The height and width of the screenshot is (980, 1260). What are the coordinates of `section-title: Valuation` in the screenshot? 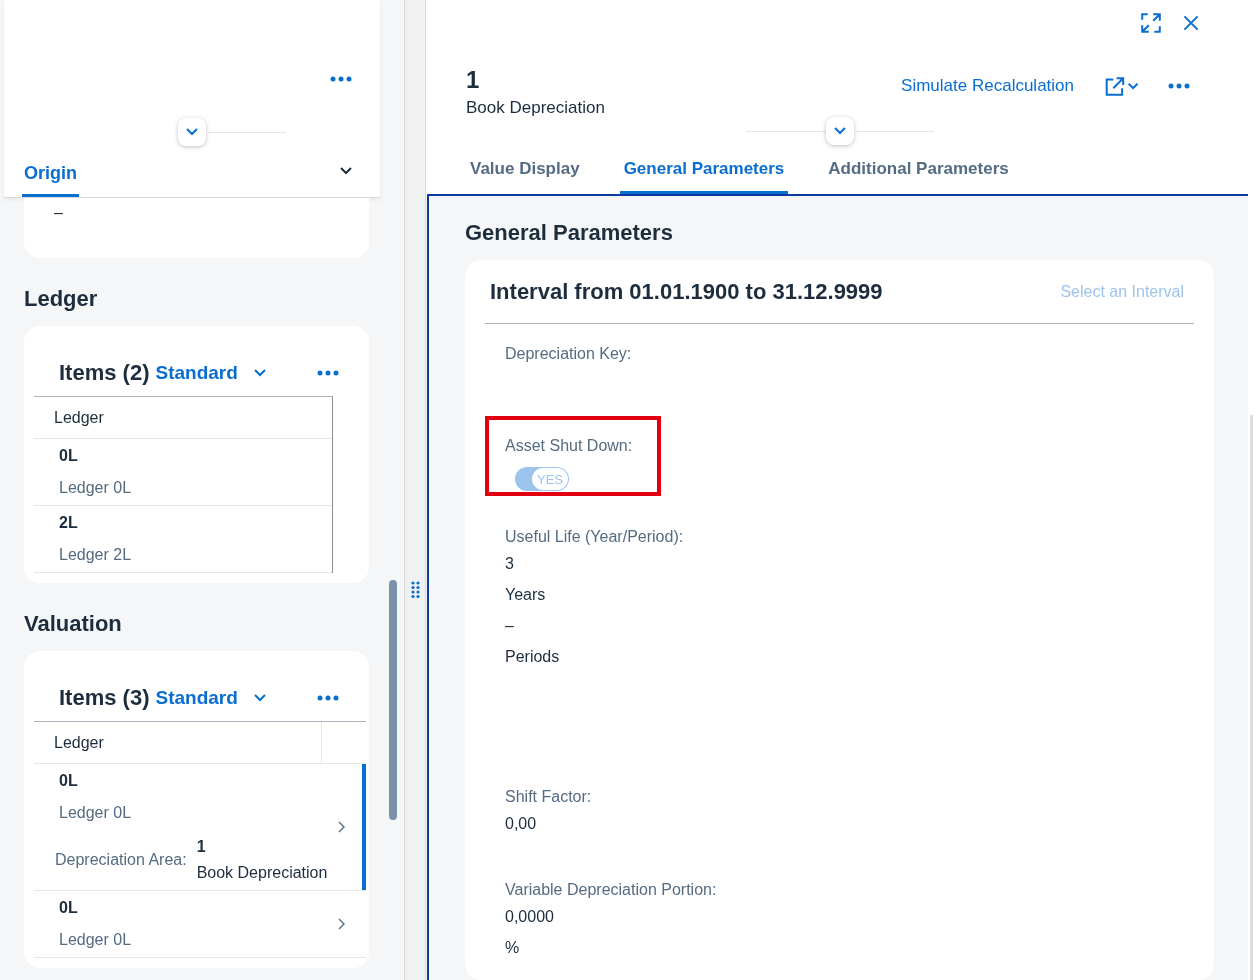 It's located at (73, 624).